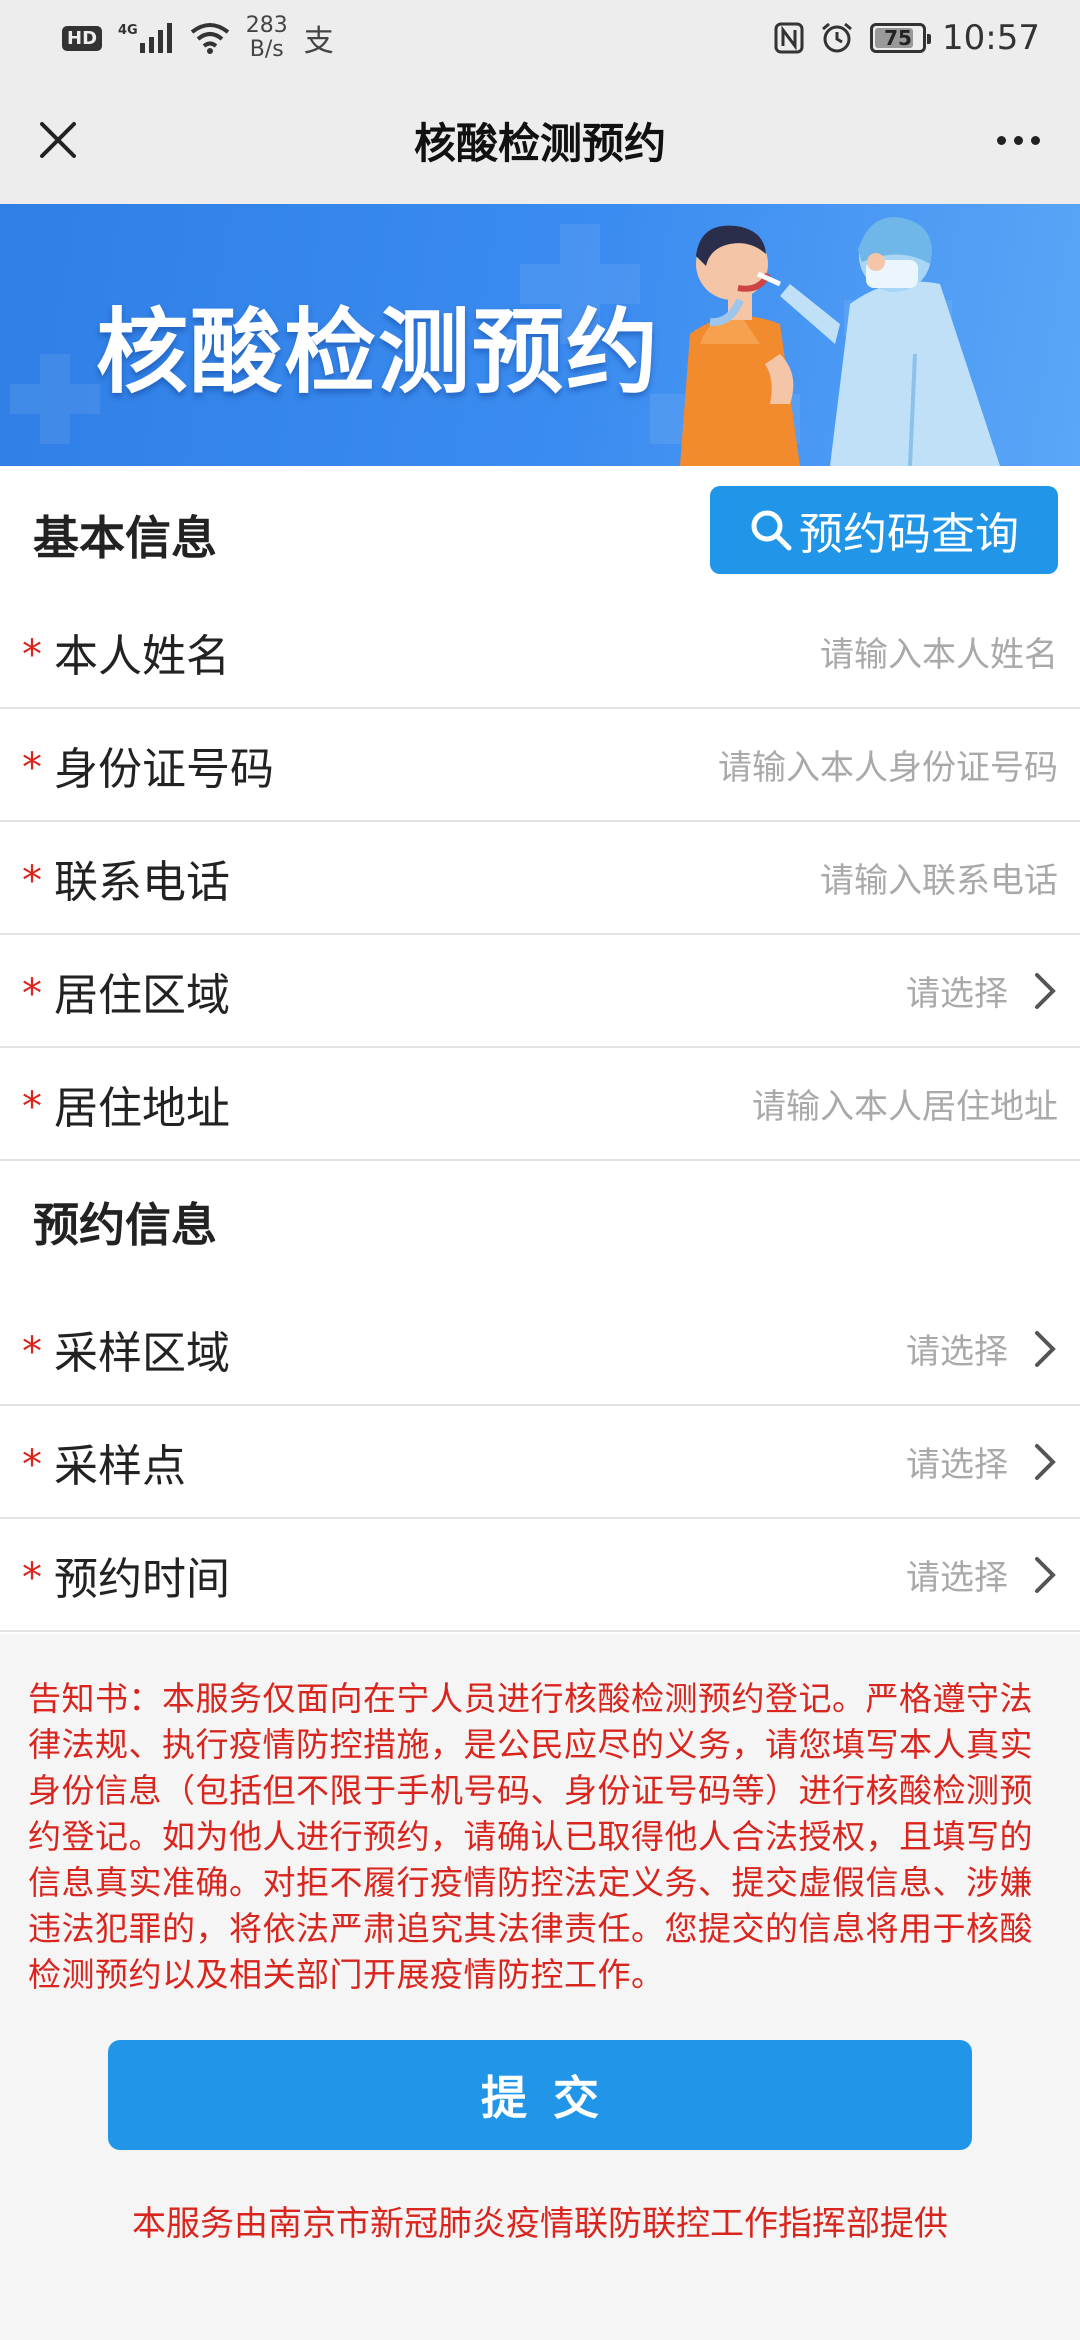 This screenshot has width=1080, height=2340. What do you see at coordinates (540, 2224) in the screenshot?
I see `service-provider-footer: 本服务由南京市新冠肺炎疫情联防联控工作指挥部提供` at bounding box center [540, 2224].